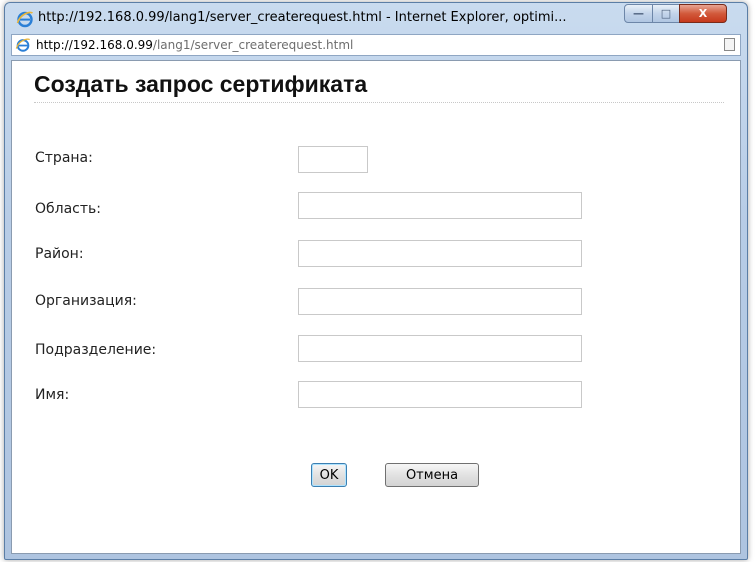 Image resolution: width=755 pixels, height=562 pixels. What do you see at coordinates (96, 350) in the screenshot?
I see `department-label: Подразделение:` at bounding box center [96, 350].